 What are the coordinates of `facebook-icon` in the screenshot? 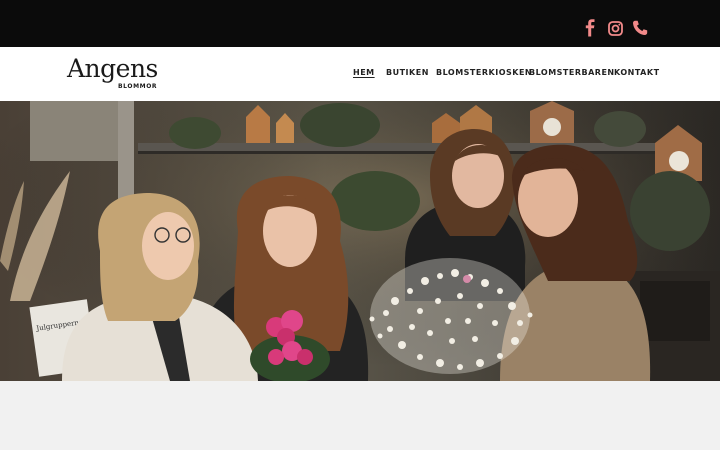 It's located at (590, 28).